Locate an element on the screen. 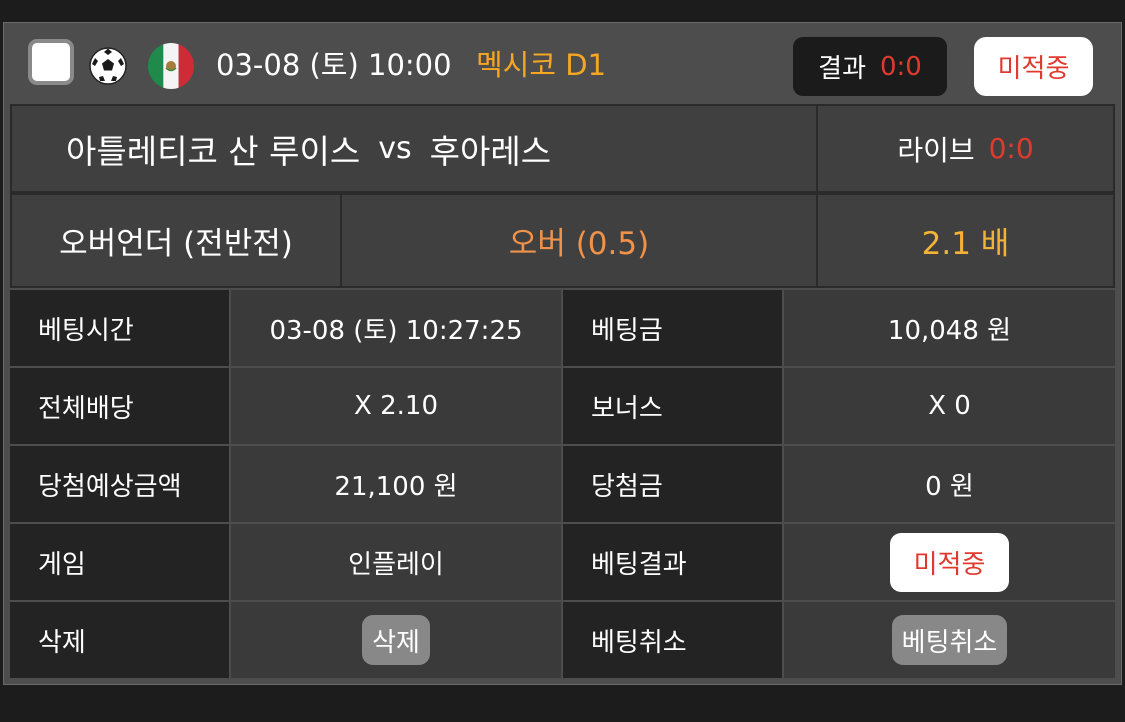  pick-name: 오버 (0.5) is located at coordinates (579, 240).